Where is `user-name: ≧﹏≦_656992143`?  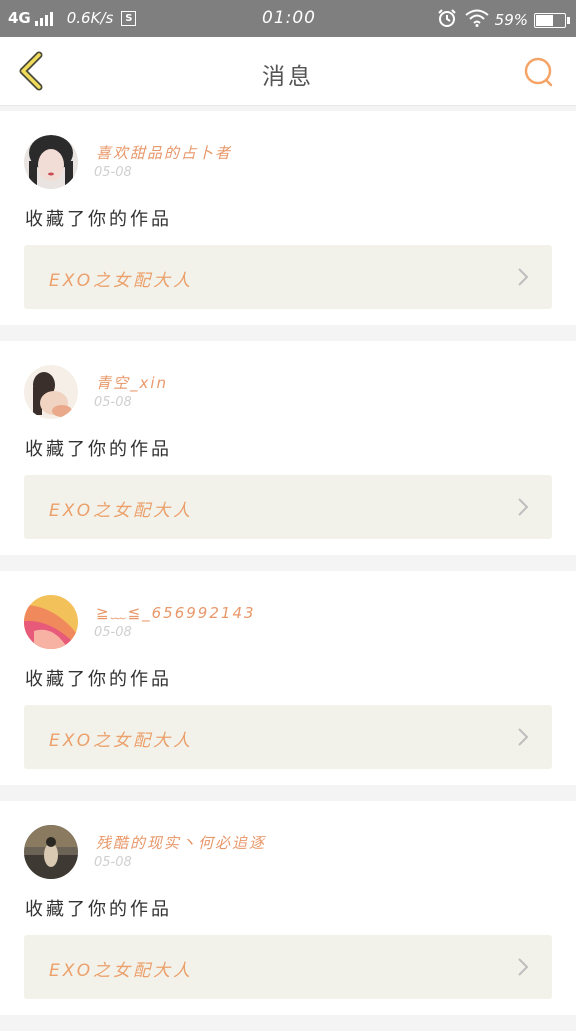 user-name: ≧﹏≦_656992143 is located at coordinates (176, 612).